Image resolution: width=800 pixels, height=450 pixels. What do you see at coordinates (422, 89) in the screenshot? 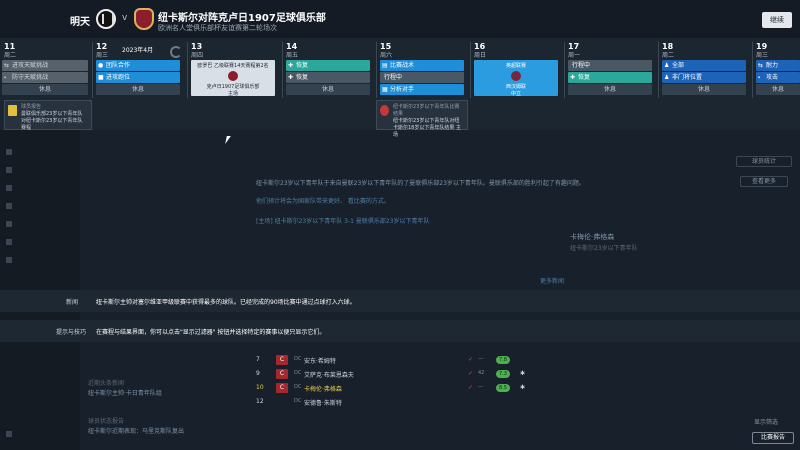
I see `training-slot: ▦ 分析对手` at bounding box center [422, 89].